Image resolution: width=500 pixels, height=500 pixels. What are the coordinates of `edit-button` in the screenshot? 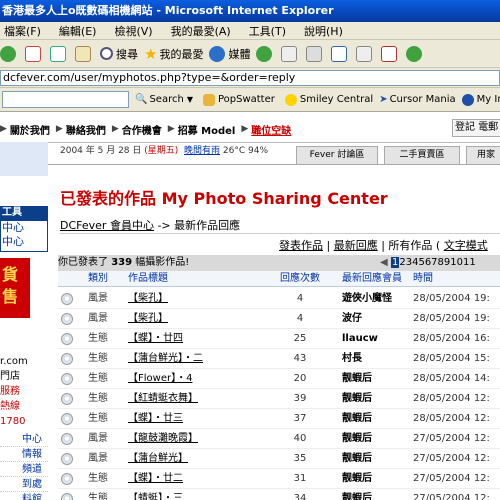 It's located at (340, 53).